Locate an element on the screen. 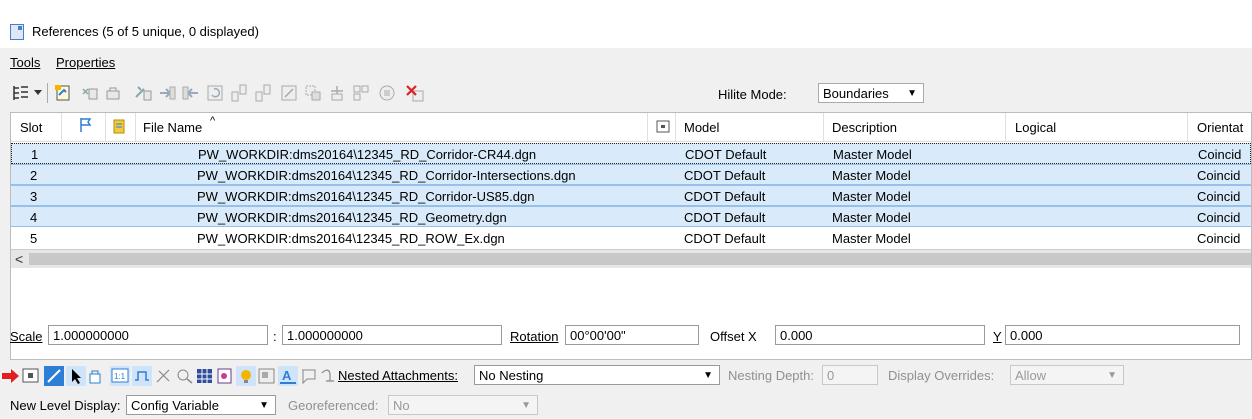  column-slot: Slot is located at coordinates (31, 127).